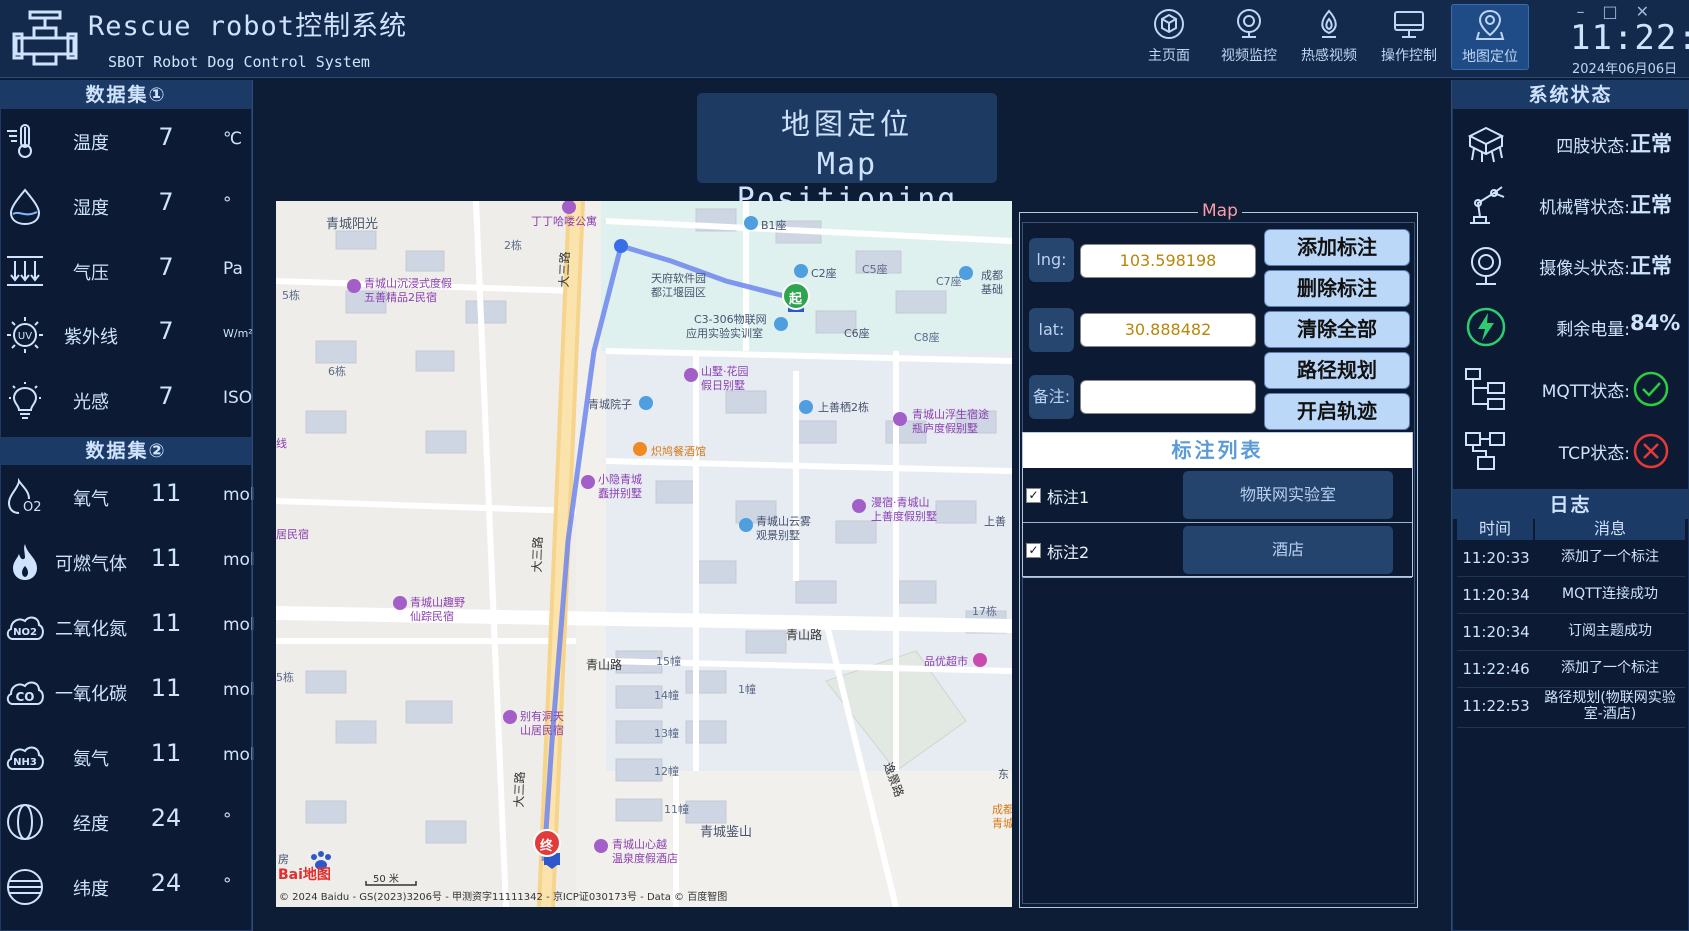 The image size is (1689, 931). I want to click on map-label: 17栋, so click(984, 611).